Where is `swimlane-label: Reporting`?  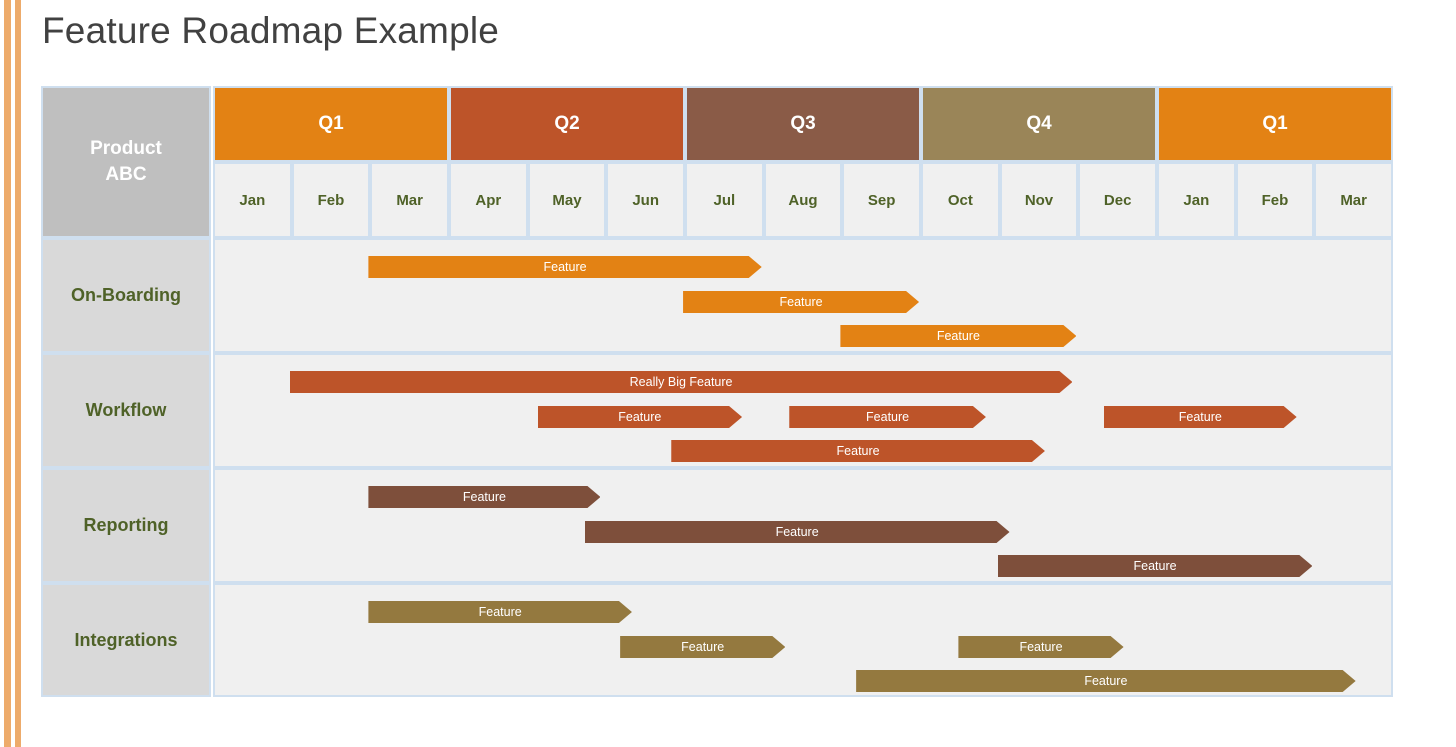 swimlane-label: Reporting is located at coordinates (126, 525).